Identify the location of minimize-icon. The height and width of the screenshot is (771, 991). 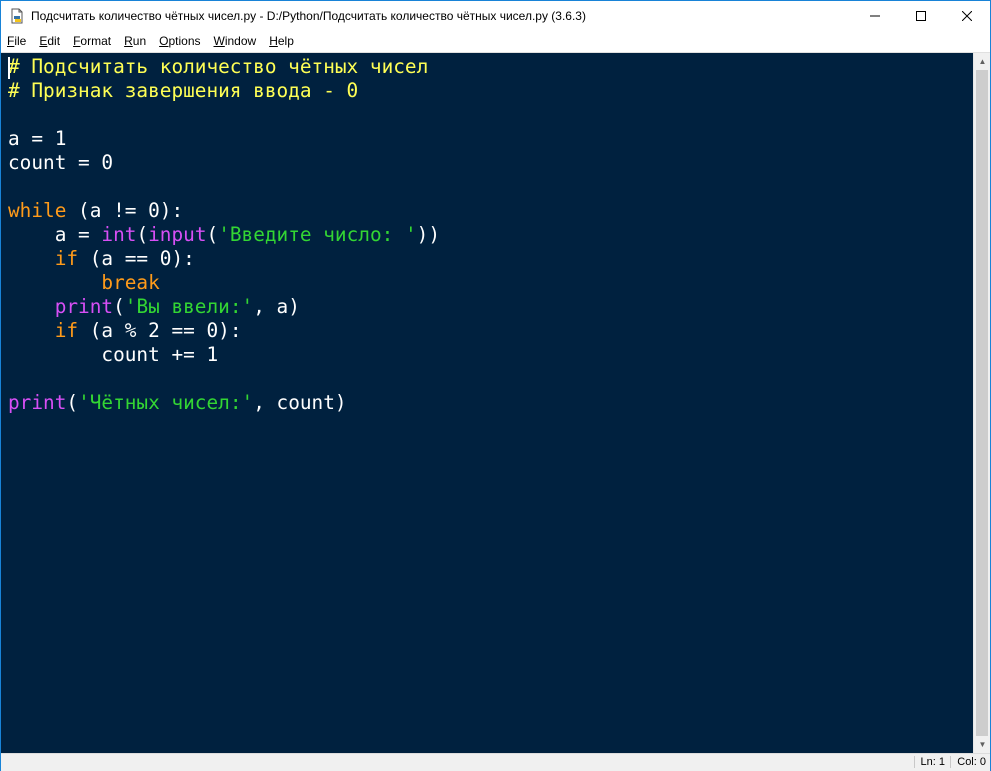
(875, 16).